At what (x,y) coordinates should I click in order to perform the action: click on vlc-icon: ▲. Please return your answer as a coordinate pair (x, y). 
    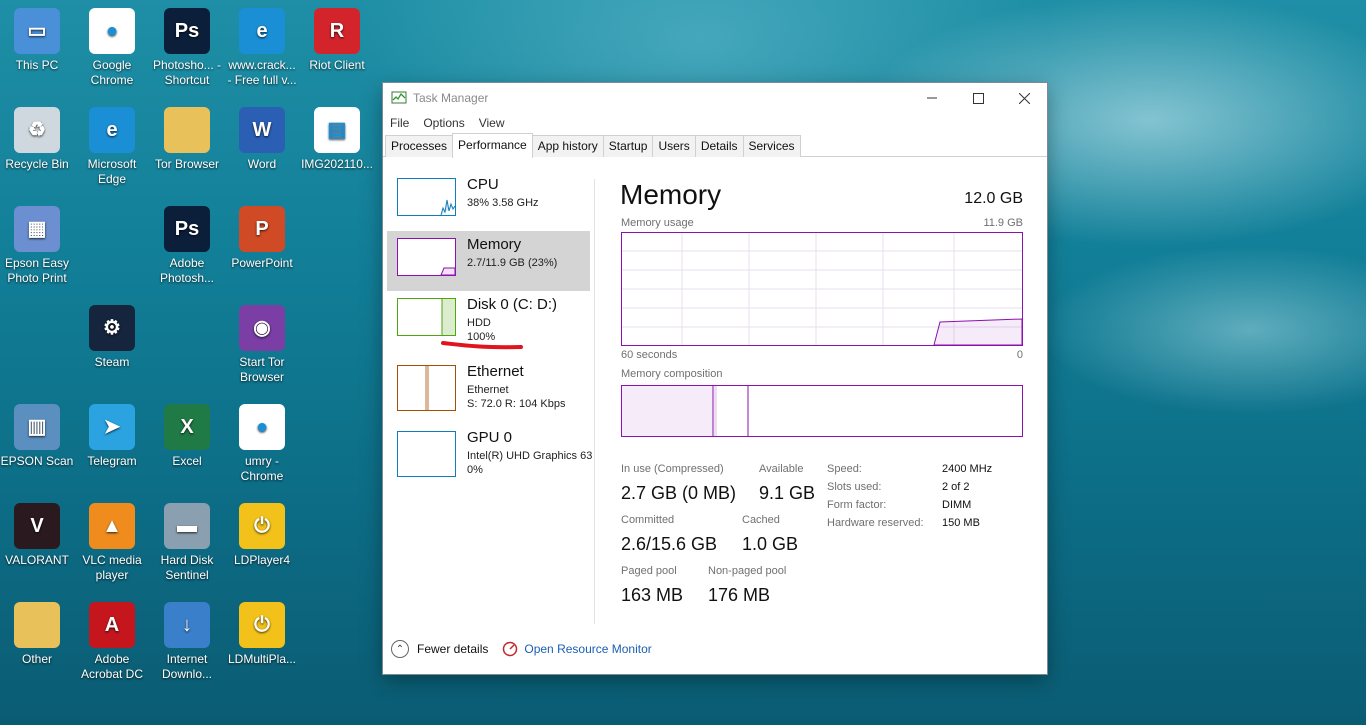
    Looking at the image, I should click on (112, 526).